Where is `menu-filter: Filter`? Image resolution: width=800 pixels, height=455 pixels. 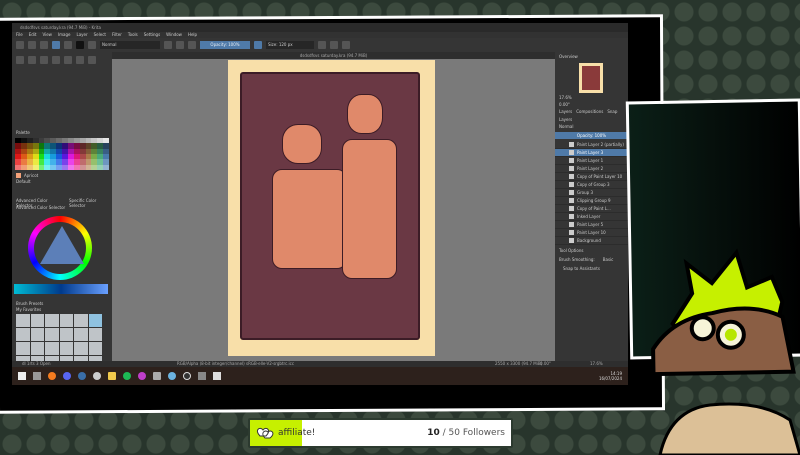 menu-filter: Filter is located at coordinates (117, 35).